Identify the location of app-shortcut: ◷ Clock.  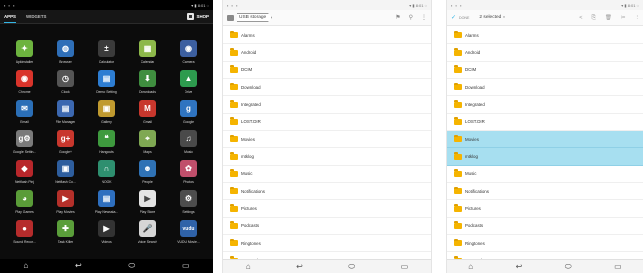
(65, 85).